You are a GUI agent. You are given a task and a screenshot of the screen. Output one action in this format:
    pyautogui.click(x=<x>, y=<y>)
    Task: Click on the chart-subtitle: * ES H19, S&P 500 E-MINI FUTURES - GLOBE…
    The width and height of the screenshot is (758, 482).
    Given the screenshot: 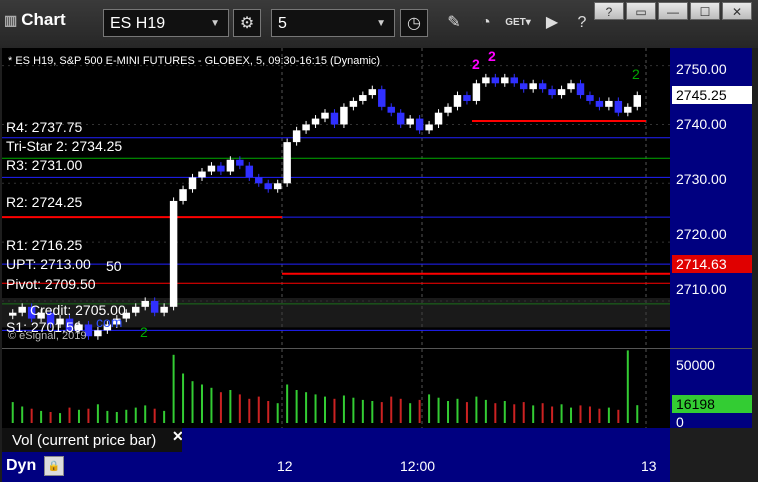 What is the action you would take?
    pyautogui.click(x=194, y=61)
    